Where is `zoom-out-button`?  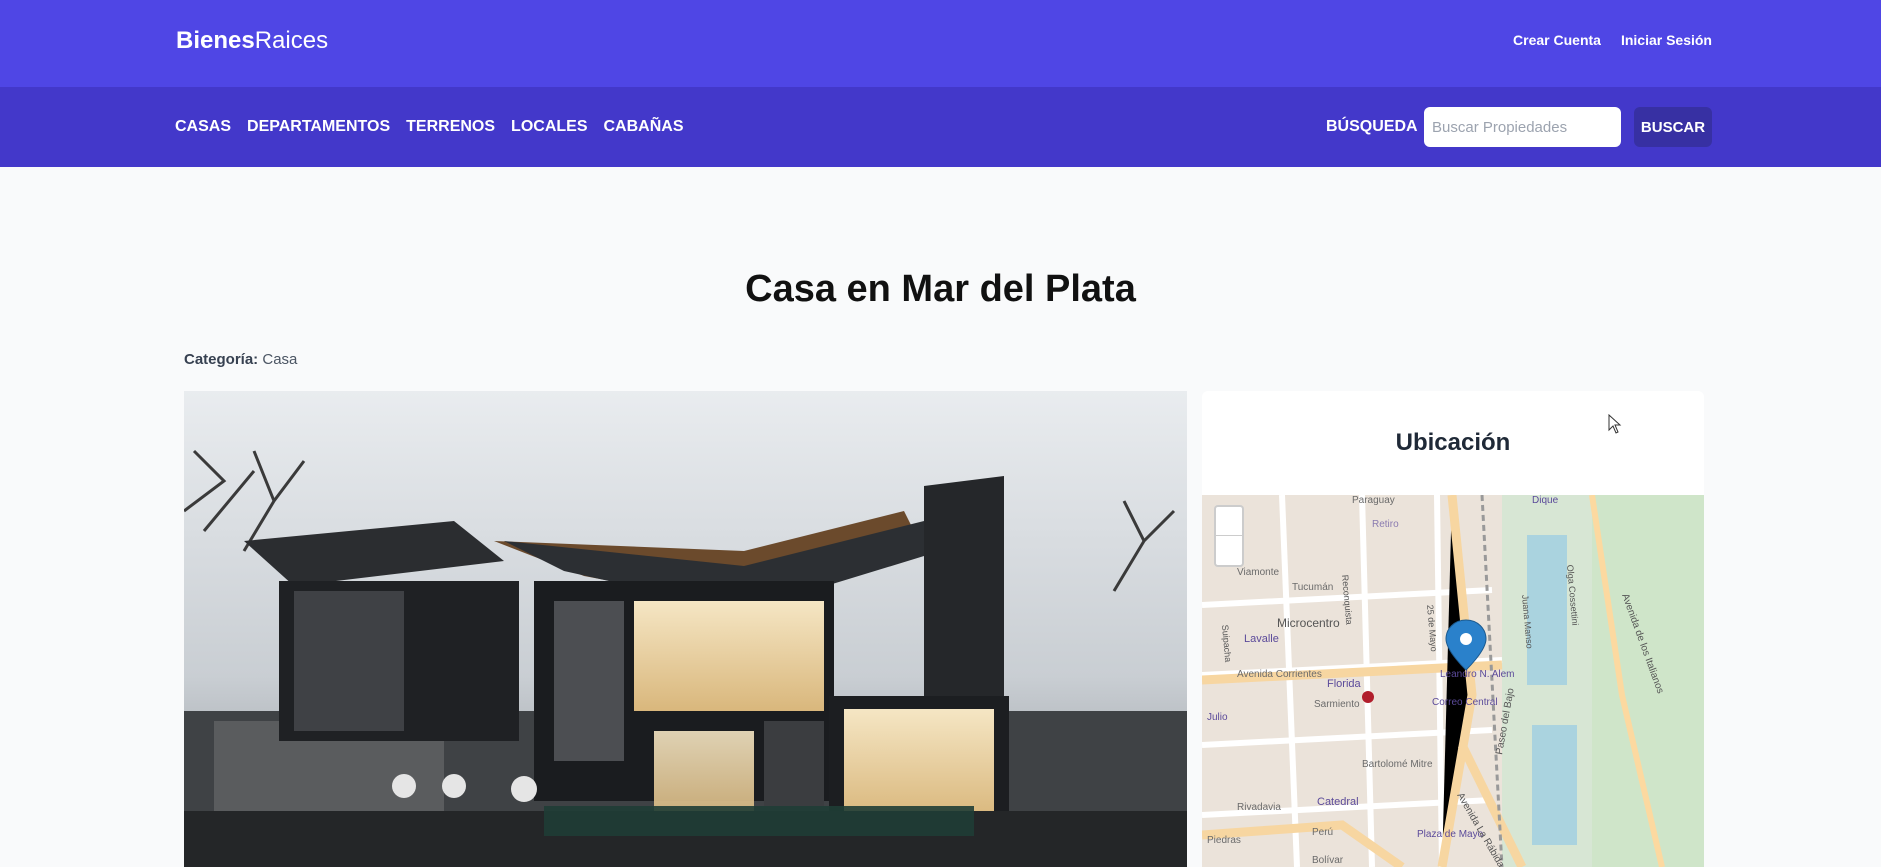
zoom-out-button is located at coordinates (1229, 550).